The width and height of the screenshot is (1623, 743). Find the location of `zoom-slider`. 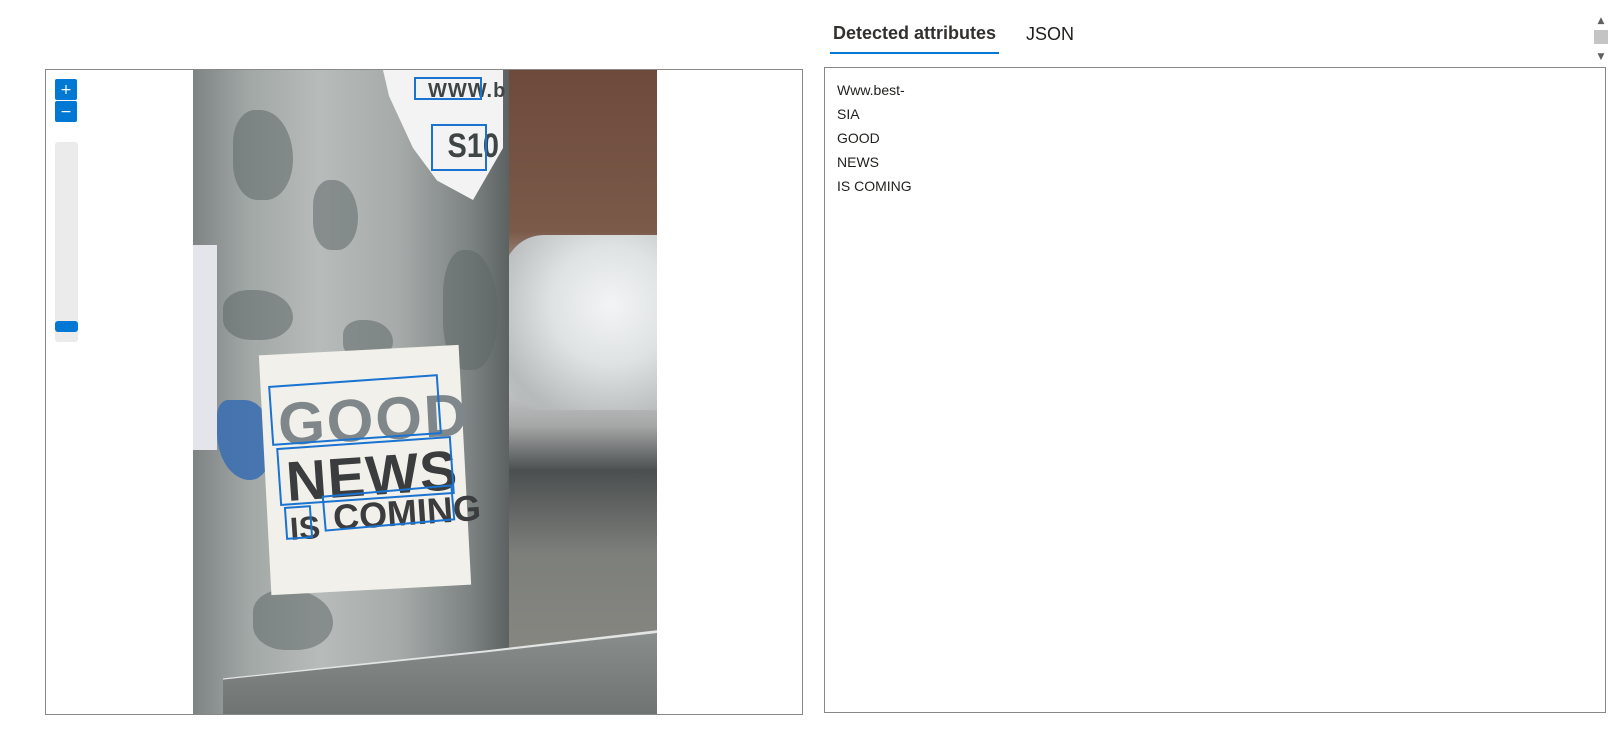

zoom-slider is located at coordinates (66, 242).